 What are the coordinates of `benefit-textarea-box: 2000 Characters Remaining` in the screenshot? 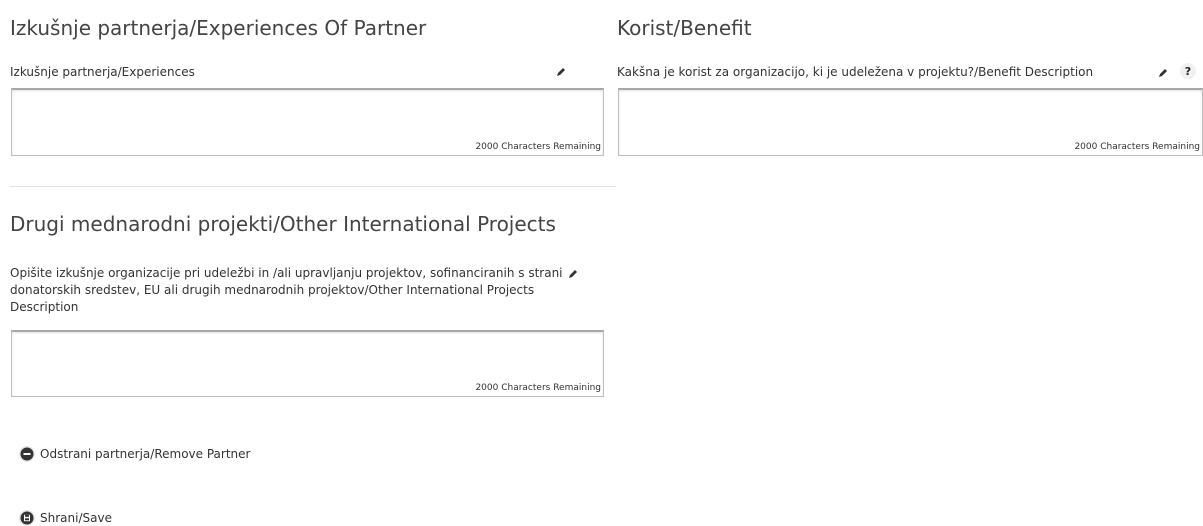 It's located at (910, 122).